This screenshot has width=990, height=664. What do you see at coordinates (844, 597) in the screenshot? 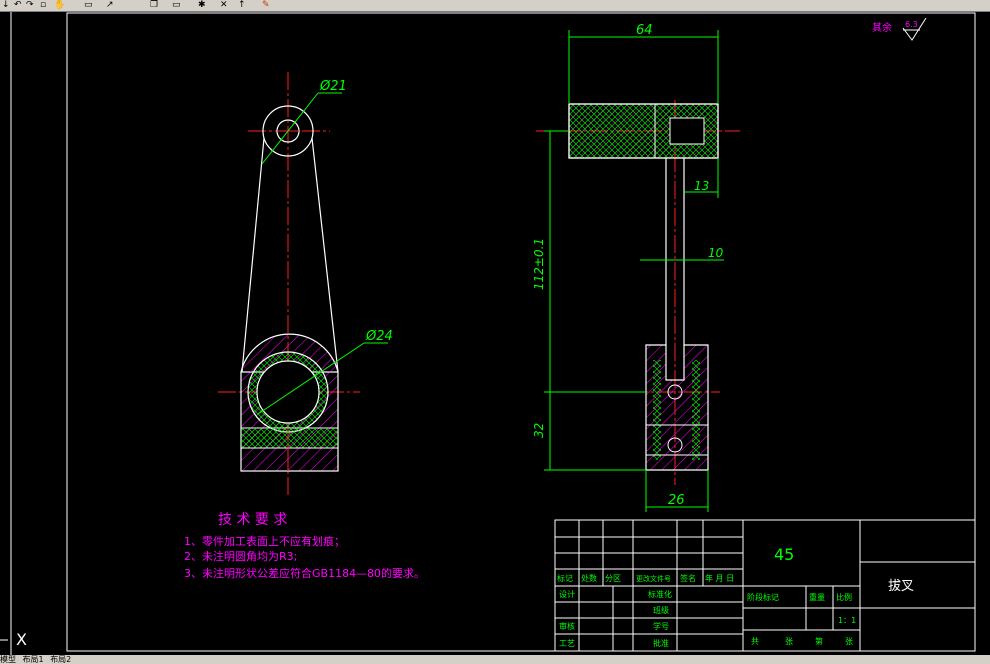
I see `right-label-scale: 比例` at bounding box center [844, 597].